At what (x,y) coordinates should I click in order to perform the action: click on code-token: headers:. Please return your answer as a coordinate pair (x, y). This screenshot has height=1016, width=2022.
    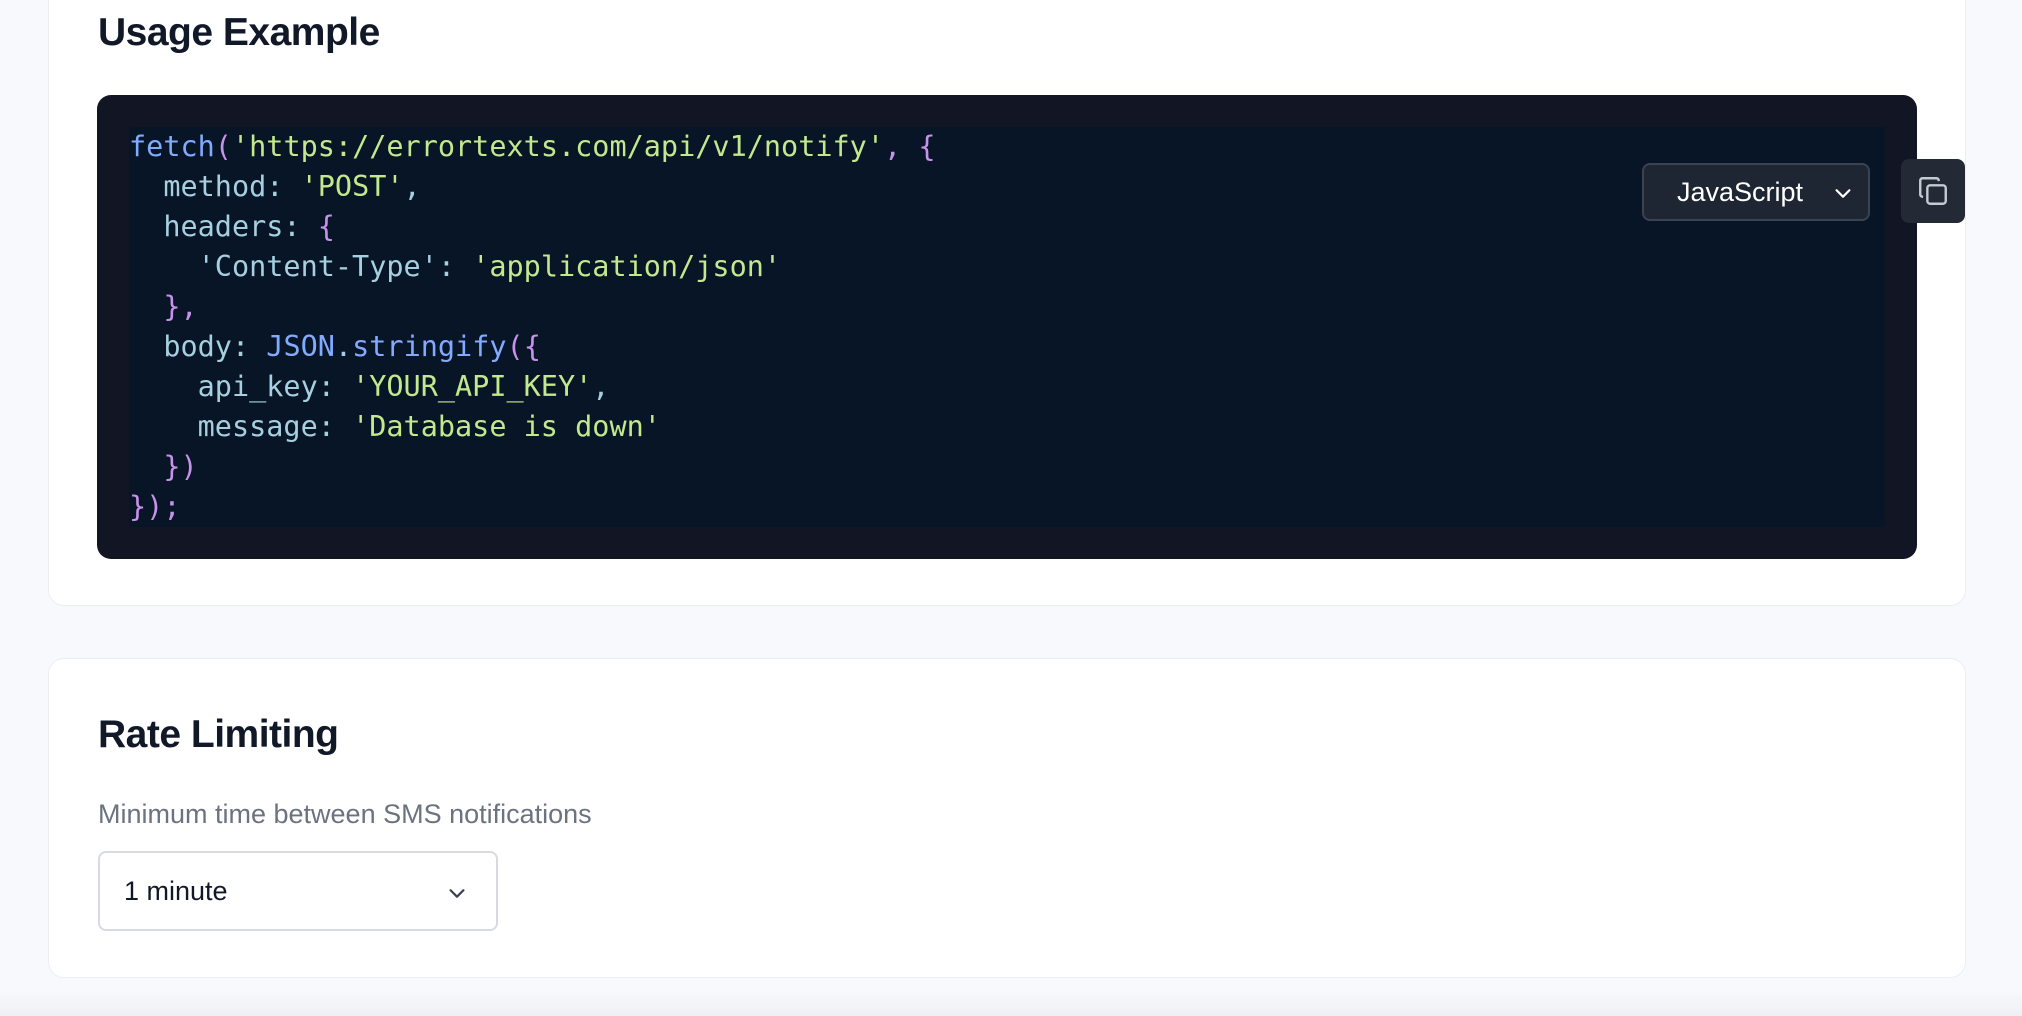
    Looking at the image, I should click on (223, 226).